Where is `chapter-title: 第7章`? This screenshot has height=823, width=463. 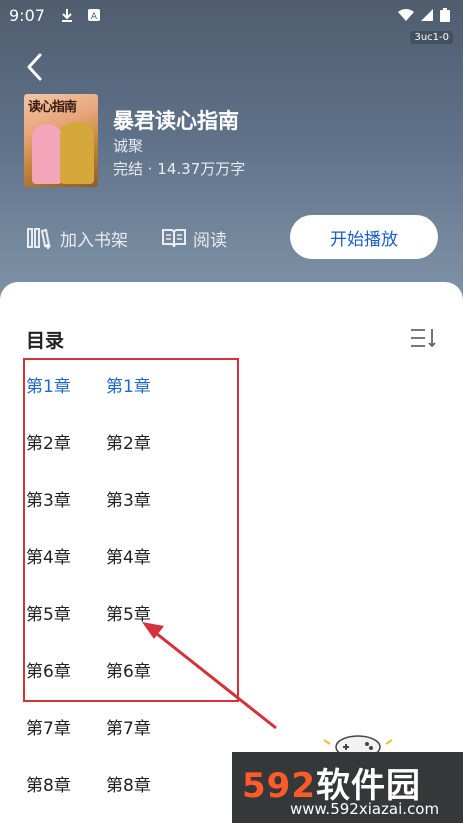 chapter-title: 第7章 is located at coordinates (48, 729).